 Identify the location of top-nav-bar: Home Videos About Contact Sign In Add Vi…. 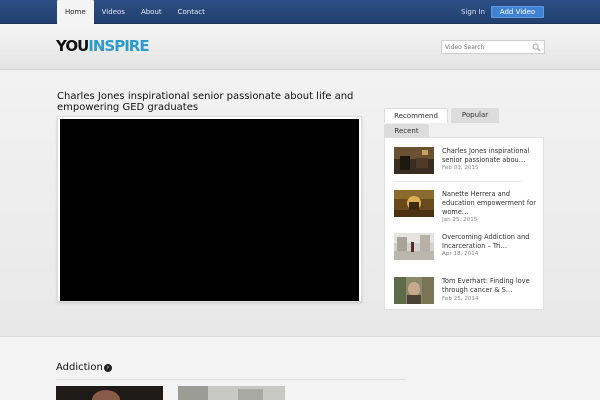
(300, 12).